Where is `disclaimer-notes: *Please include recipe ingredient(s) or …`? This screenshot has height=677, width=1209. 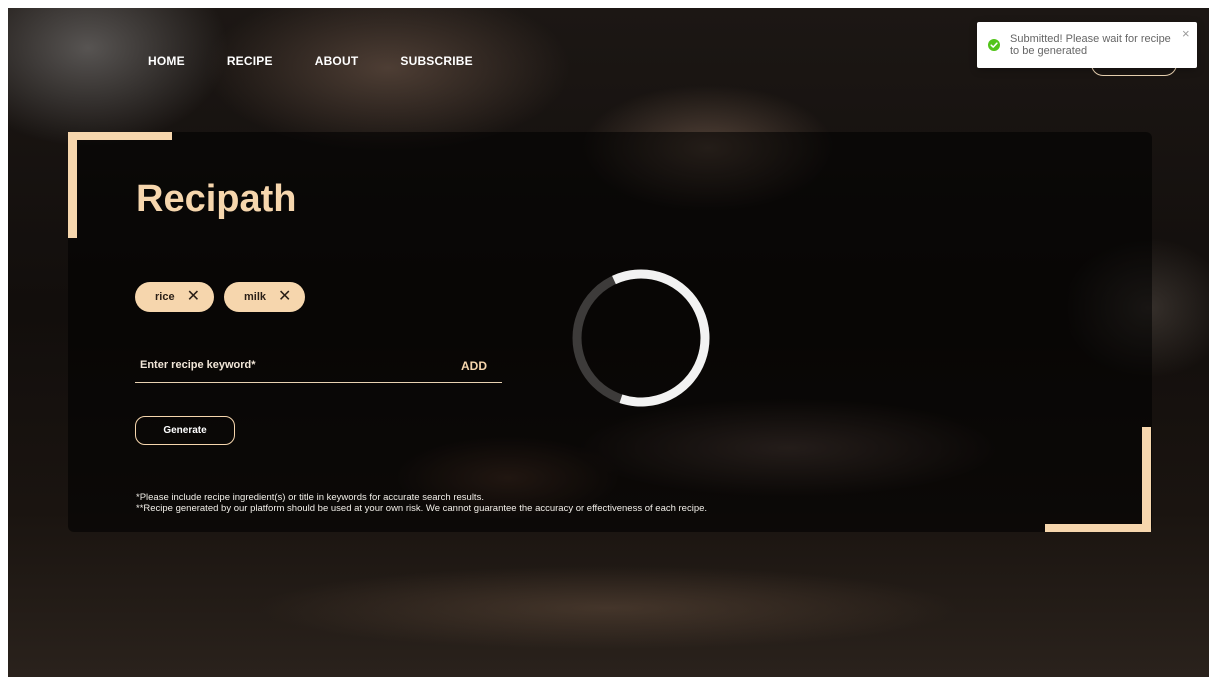 disclaimer-notes: *Please include recipe ingredient(s) or … is located at coordinates (421, 503).